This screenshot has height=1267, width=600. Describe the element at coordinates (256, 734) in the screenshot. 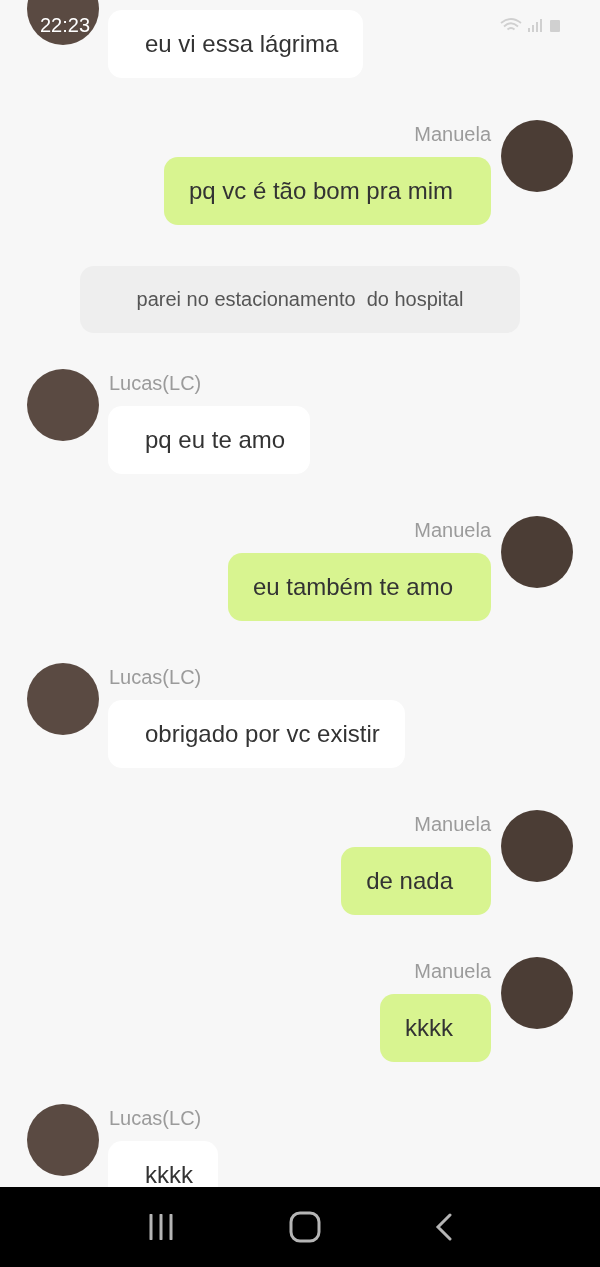

I see `message-bubble: obrigado por vc existir` at that location.